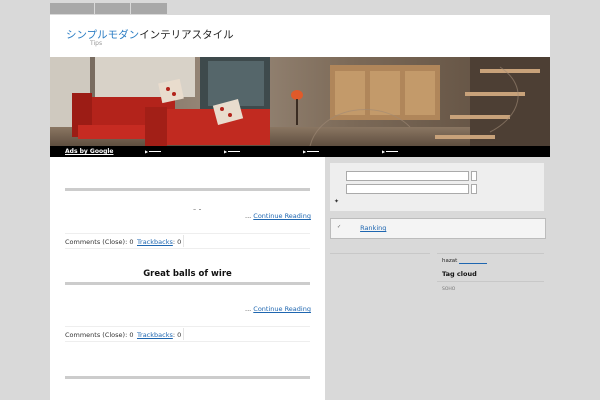  What do you see at coordinates (459, 274) in the screenshot?
I see `tag-cloud-heading: Tag cloud` at bounding box center [459, 274].